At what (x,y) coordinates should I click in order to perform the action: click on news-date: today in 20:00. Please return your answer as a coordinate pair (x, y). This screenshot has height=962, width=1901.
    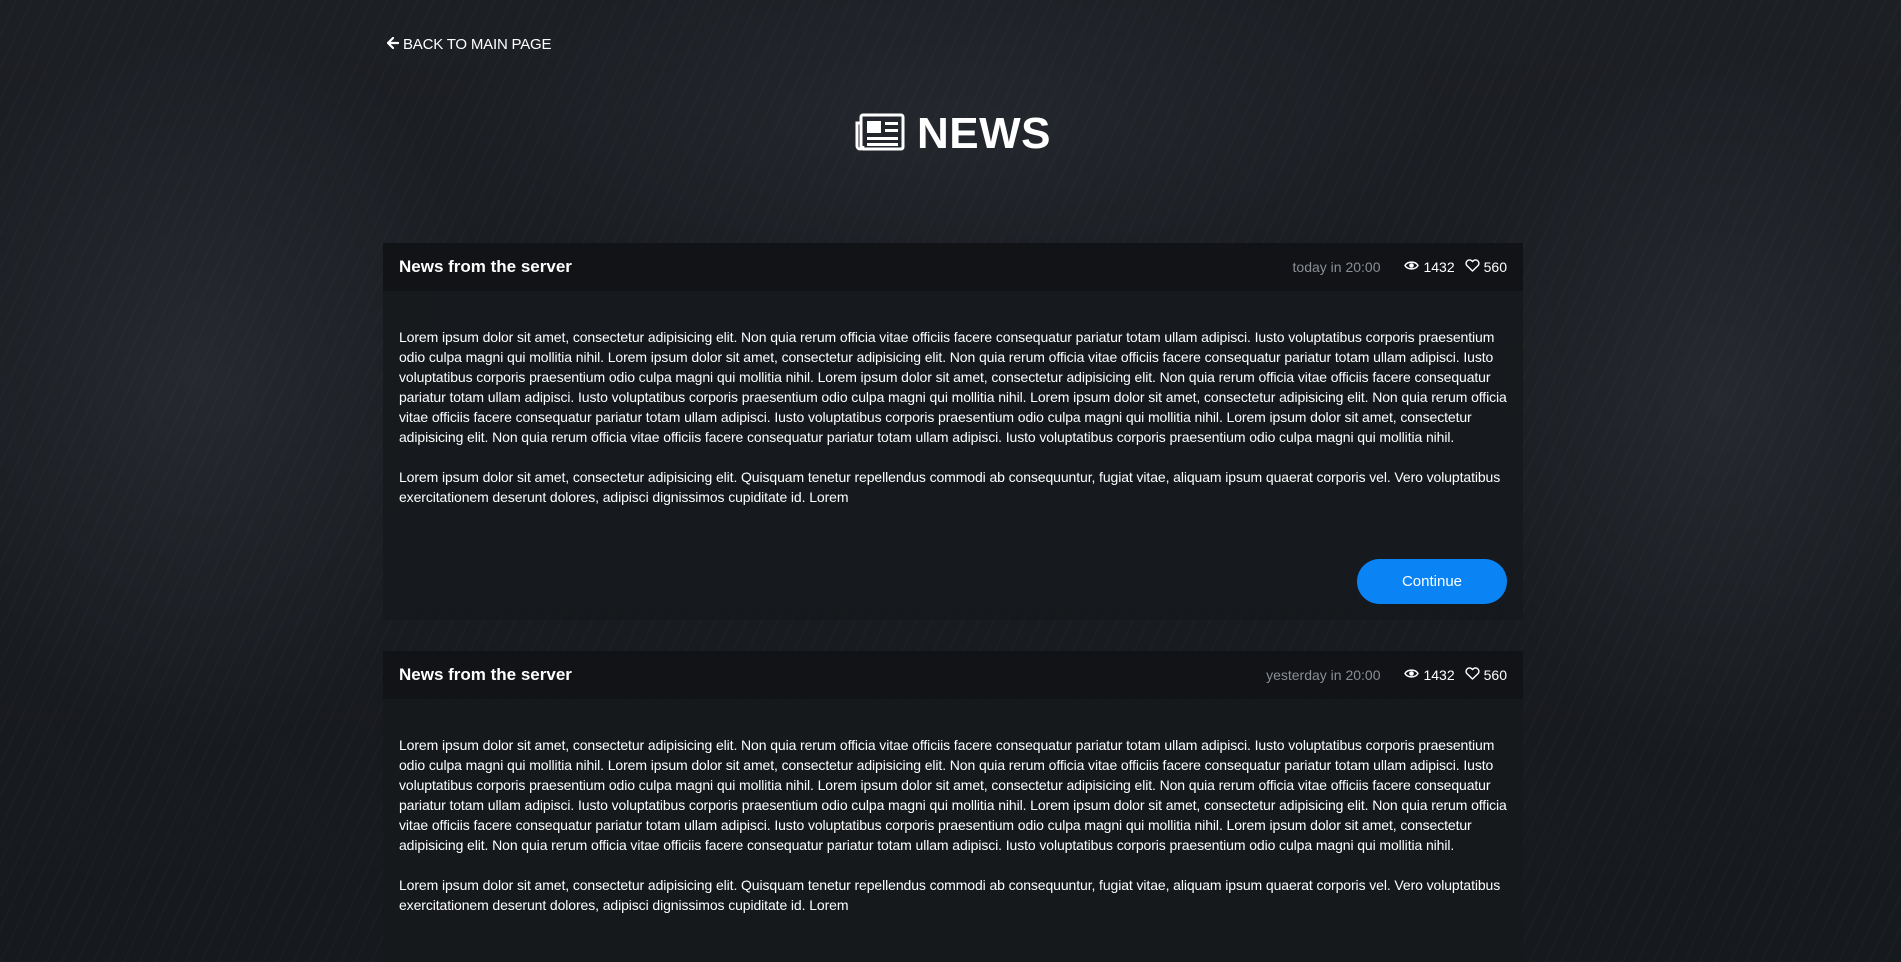
    Looking at the image, I should click on (1336, 267).